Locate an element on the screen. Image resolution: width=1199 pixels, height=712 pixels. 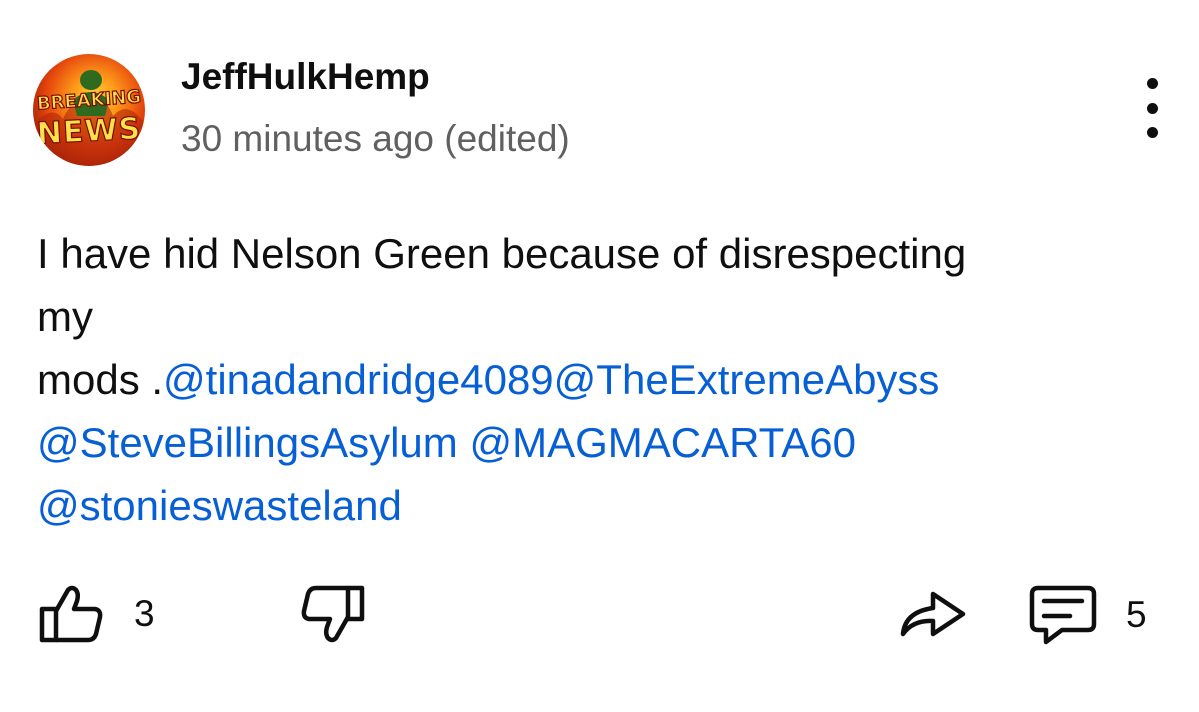
mention-link: @tinadandridge4089 is located at coordinates (358, 379).